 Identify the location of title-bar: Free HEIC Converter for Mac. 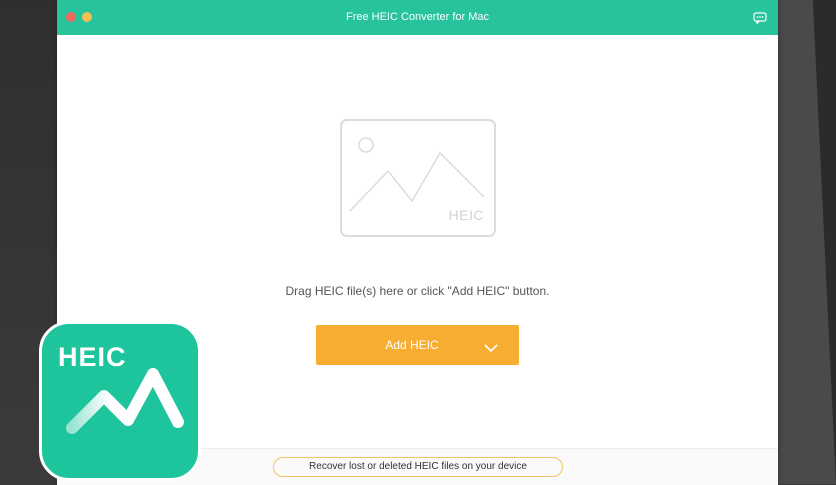
(417, 17).